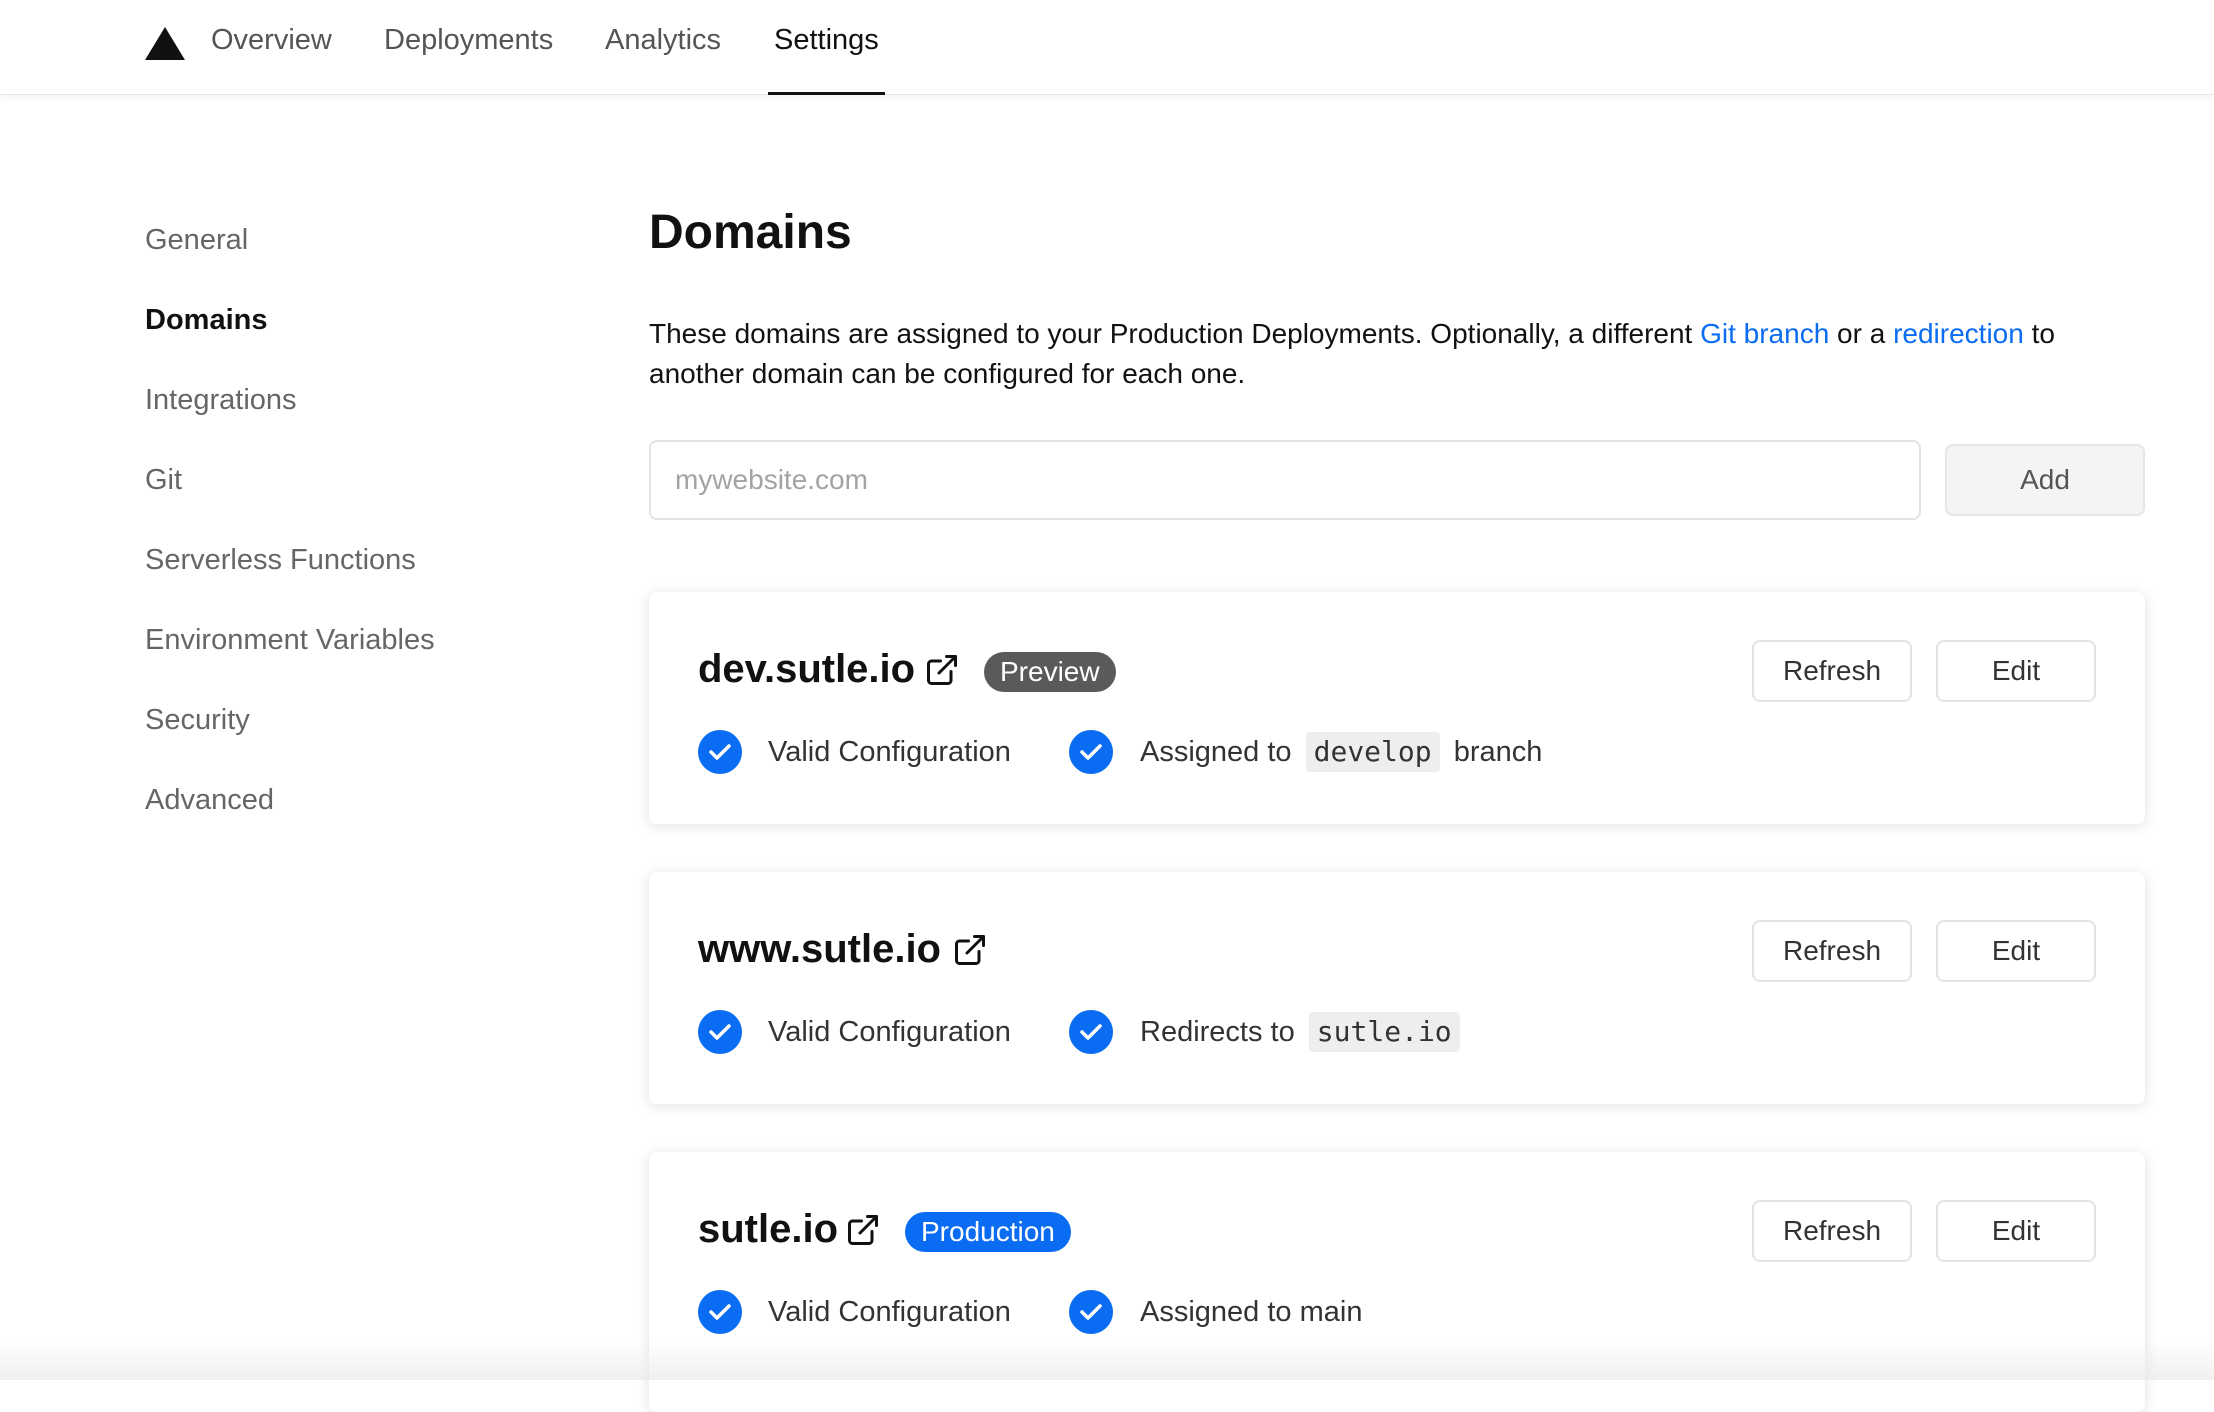  Describe the element at coordinates (206, 320) in the screenshot. I see `sidebar-item-domains: Domains` at that location.